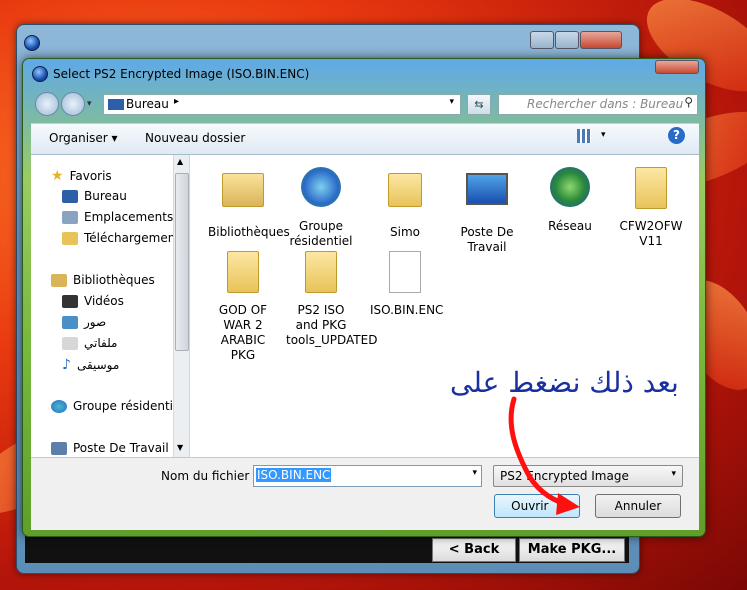  What do you see at coordinates (89, 343) in the screenshot?
I see `nav-item-documents: ملفاتي` at bounding box center [89, 343].